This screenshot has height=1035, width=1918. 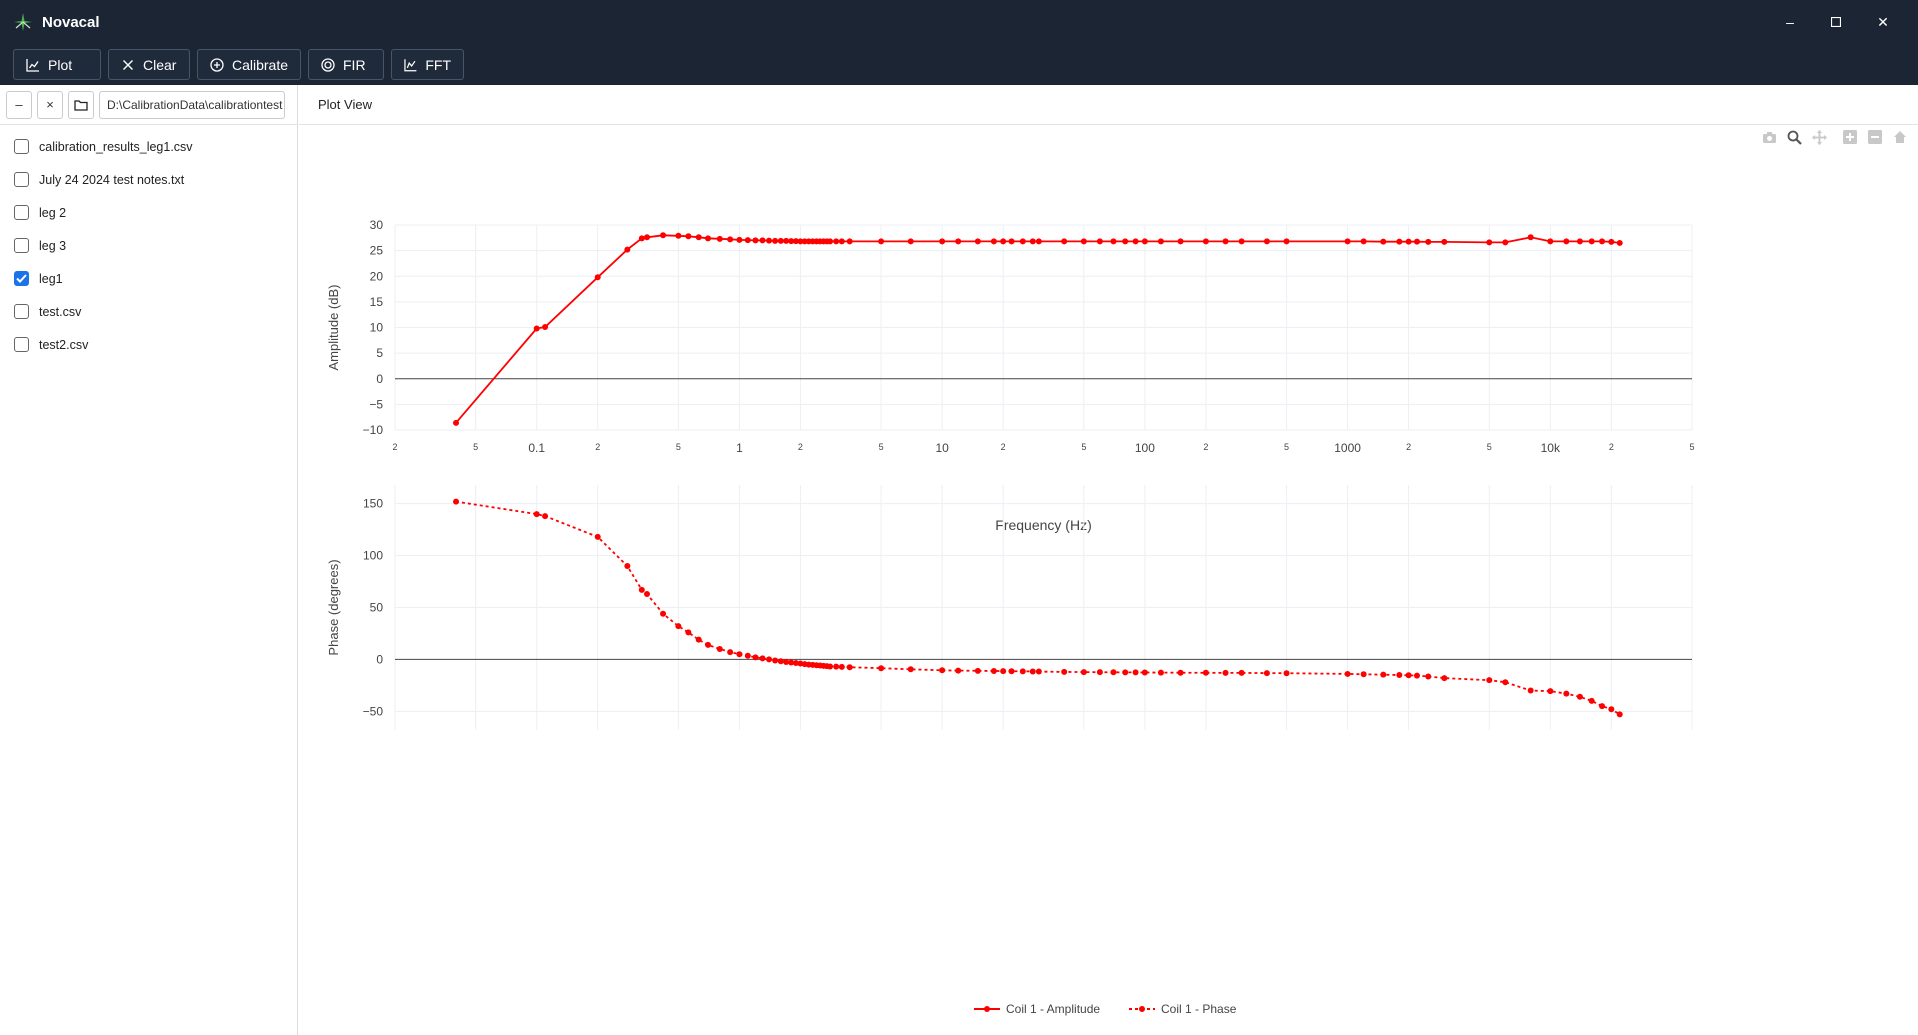 I want to click on x-axis-label: Frequency (Hz), so click(x=1043, y=525).